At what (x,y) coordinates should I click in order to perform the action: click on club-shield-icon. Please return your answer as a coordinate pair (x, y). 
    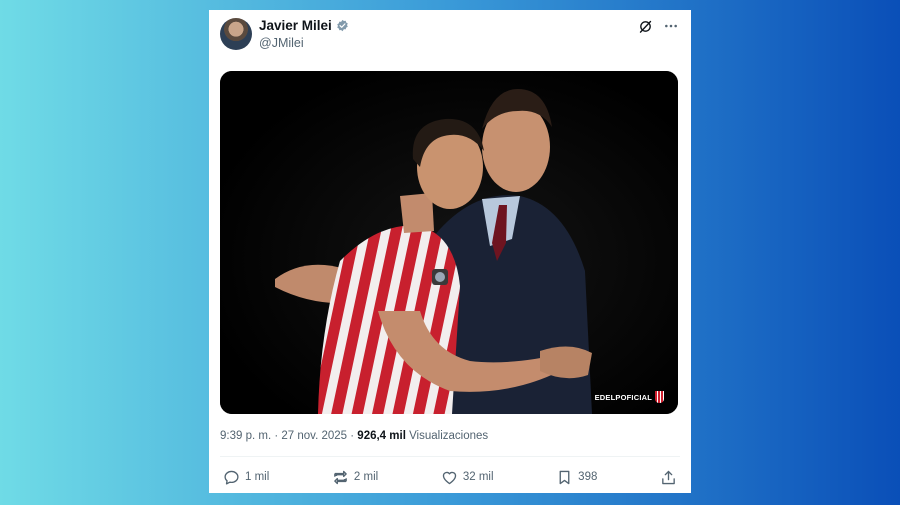
    Looking at the image, I should click on (659, 397).